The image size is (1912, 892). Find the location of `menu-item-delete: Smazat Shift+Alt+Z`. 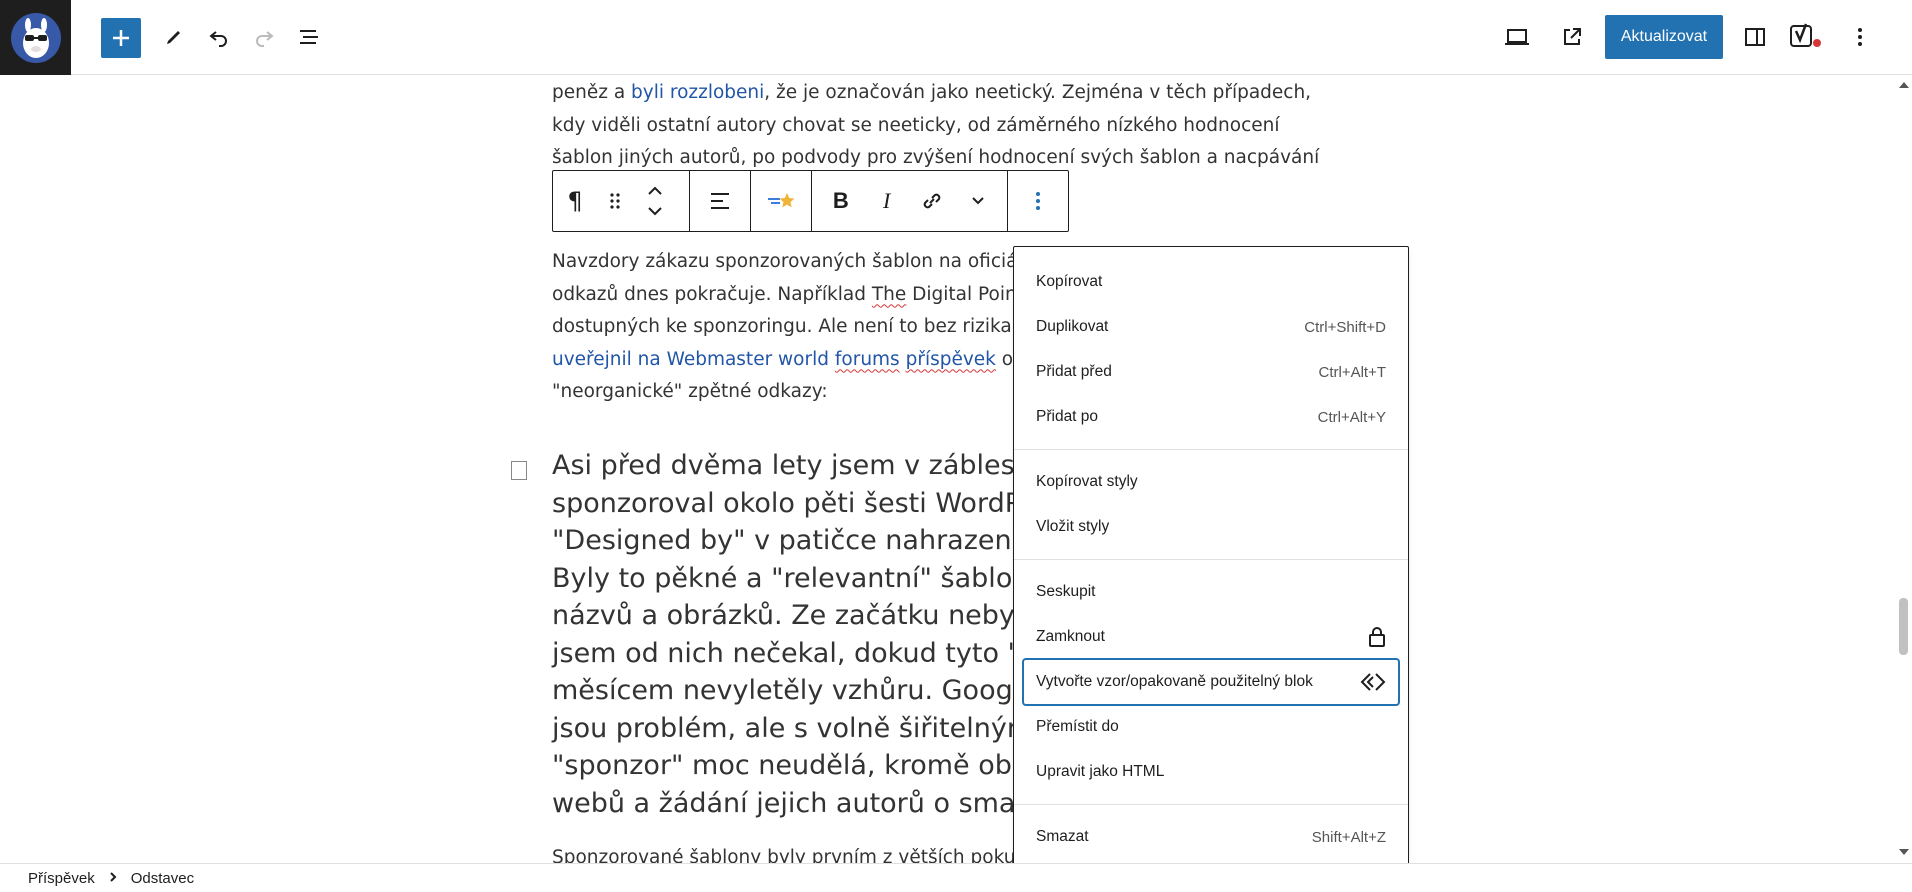

menu-item-delete: Smazat Shift+Alt+Z is located at coordinates (1211, 837).